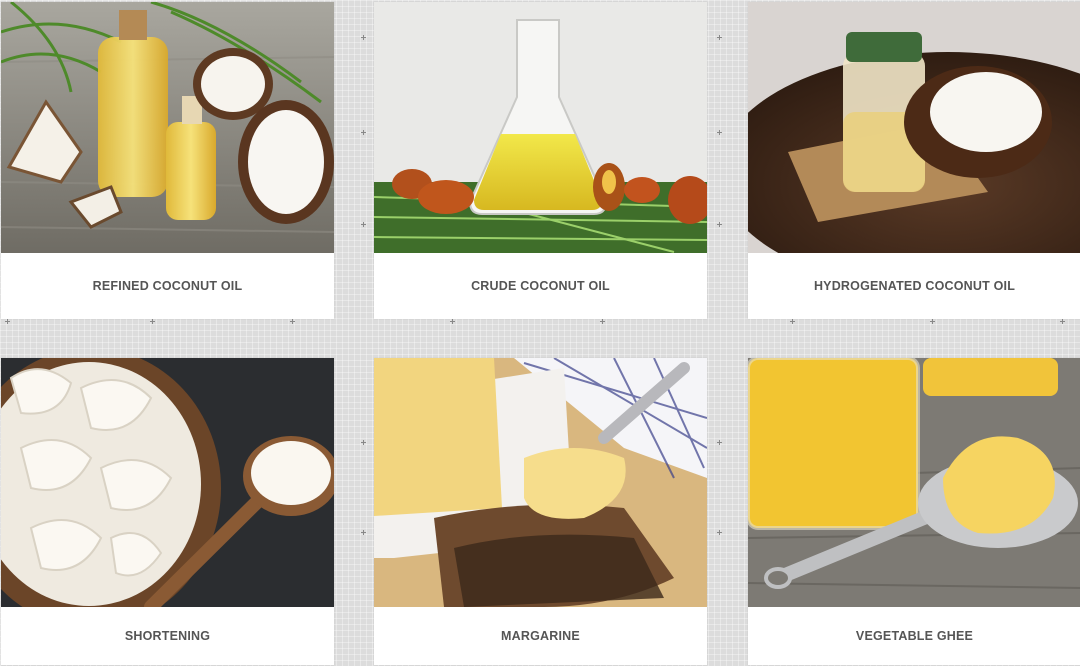 The width and height of the screenshot is (1080, 666). What do you see at coordinates (167, 482) in the screenshot?
I see `shortening-photo` at bounding box center [167, 482].